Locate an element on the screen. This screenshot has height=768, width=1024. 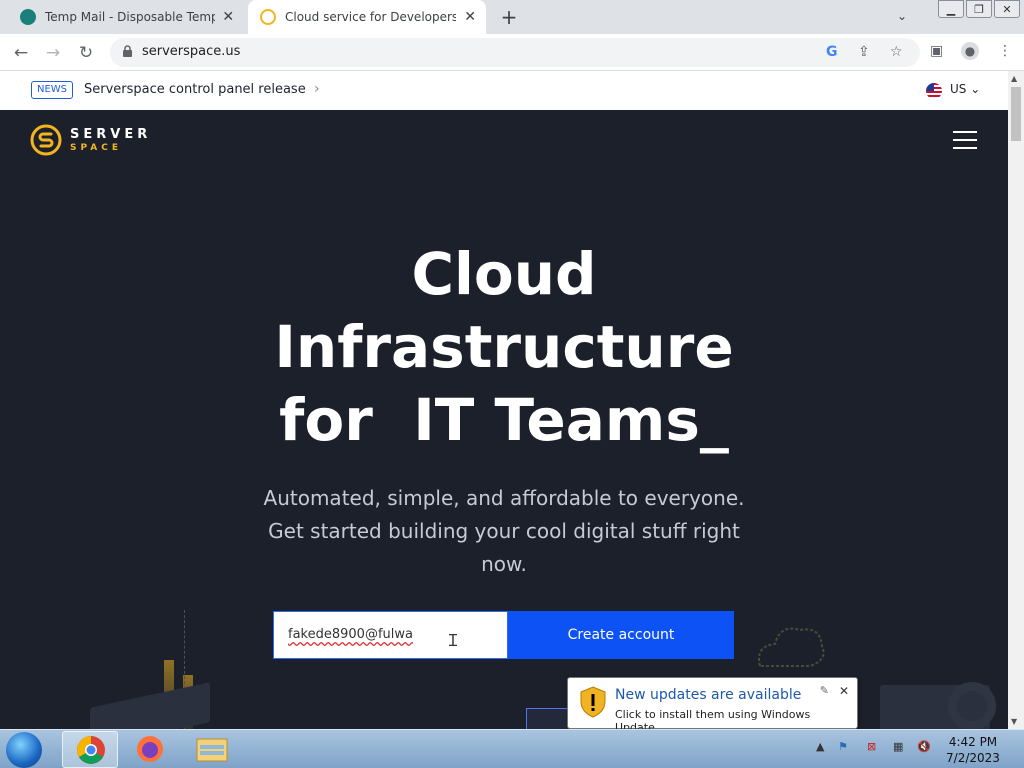
close-window-button: ✕ is located at coordinates (1007, 9).